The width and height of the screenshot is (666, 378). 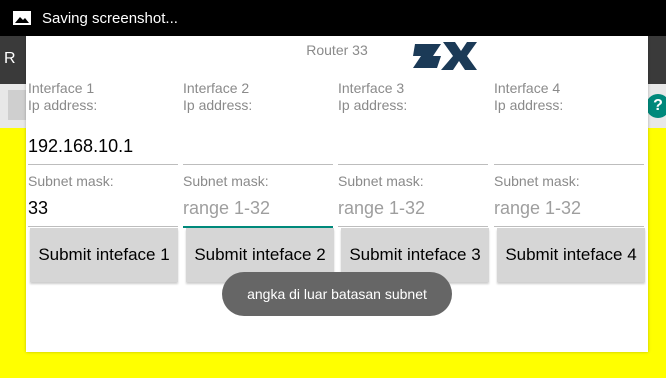 What do you see at coordinates (61, 88) in the screenshot?
I see `interface-header: Interface 1` at bounding box center [61, 88].